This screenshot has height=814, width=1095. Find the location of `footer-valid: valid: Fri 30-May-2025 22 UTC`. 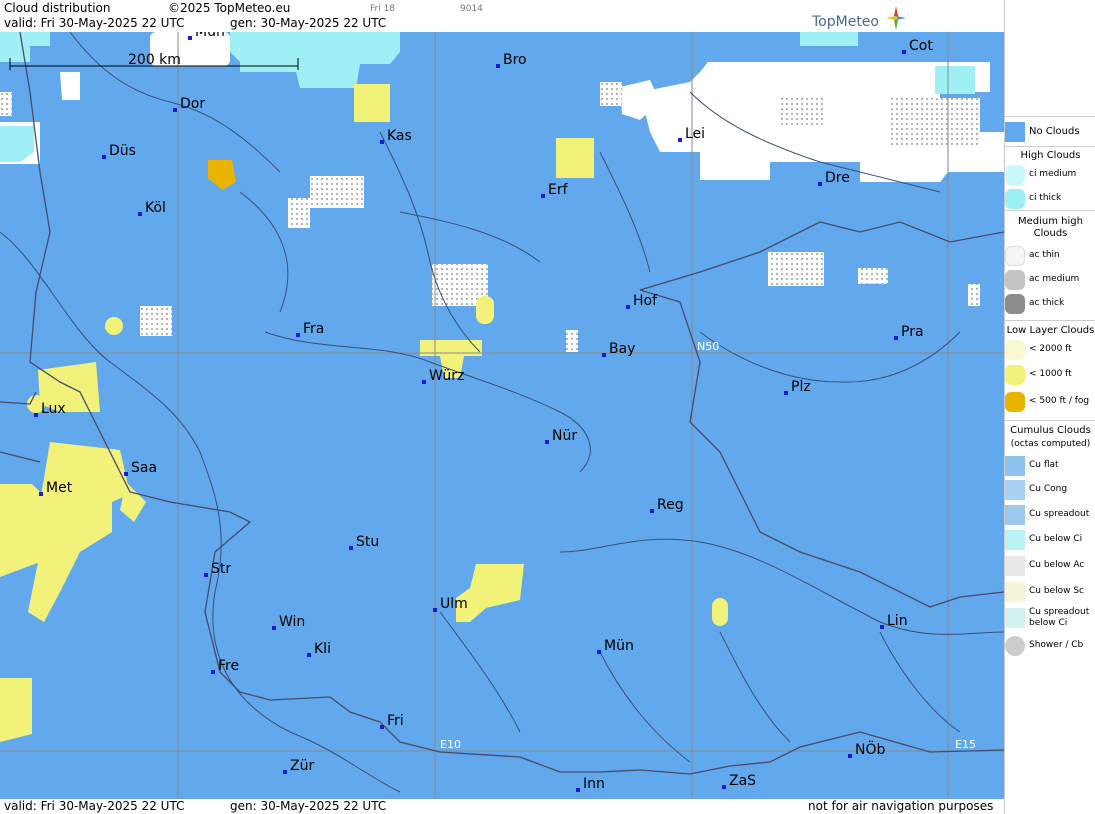

footer-valid: valid: Fri 30-May-2025 22 UTC is located at coordinates (94, 806).